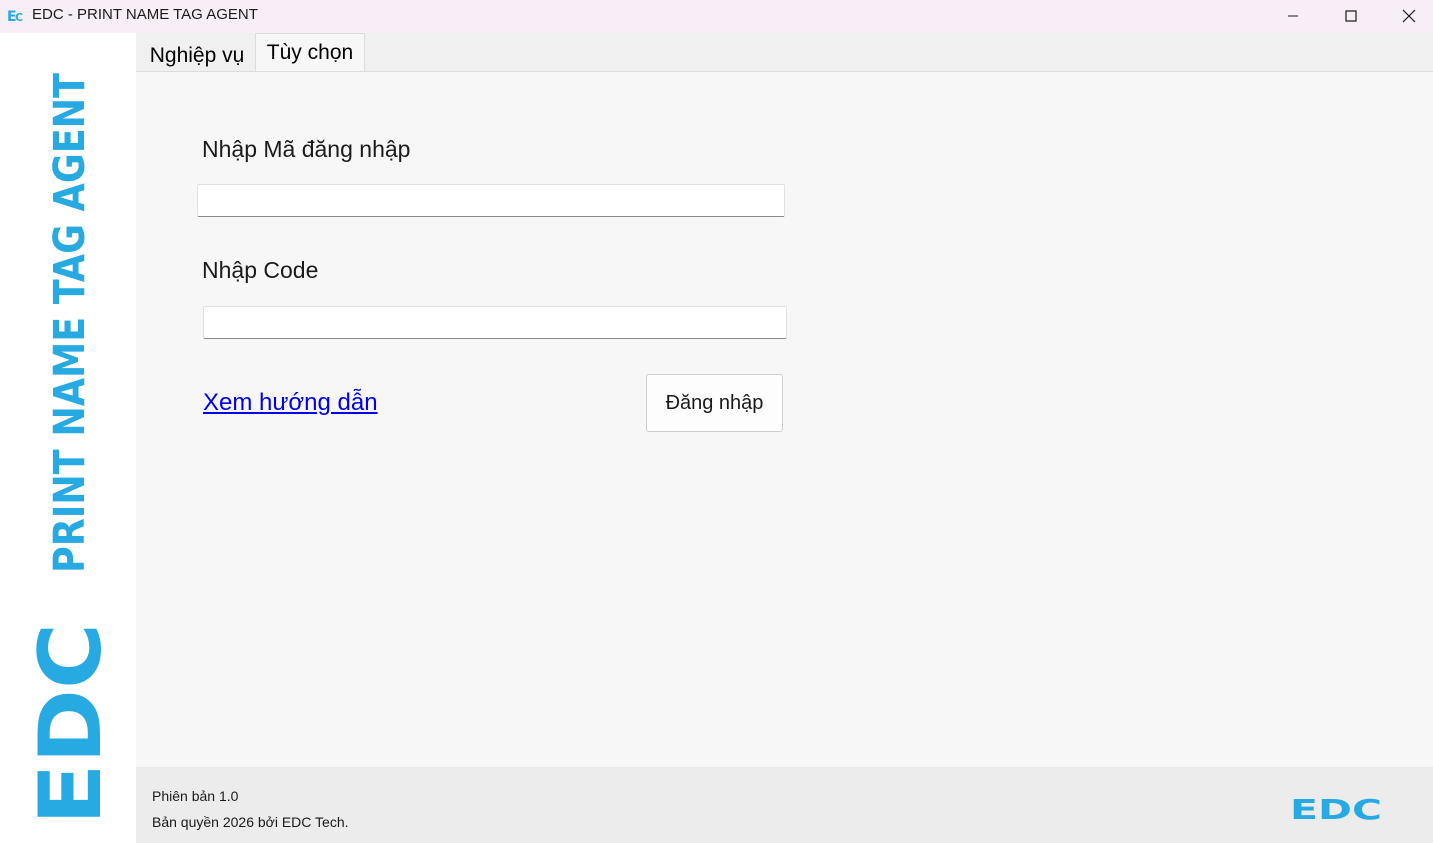 The width and height of the screenshot is (1433, 843). I want to click on banner-edc-logo: EDC, so click(71, 724).